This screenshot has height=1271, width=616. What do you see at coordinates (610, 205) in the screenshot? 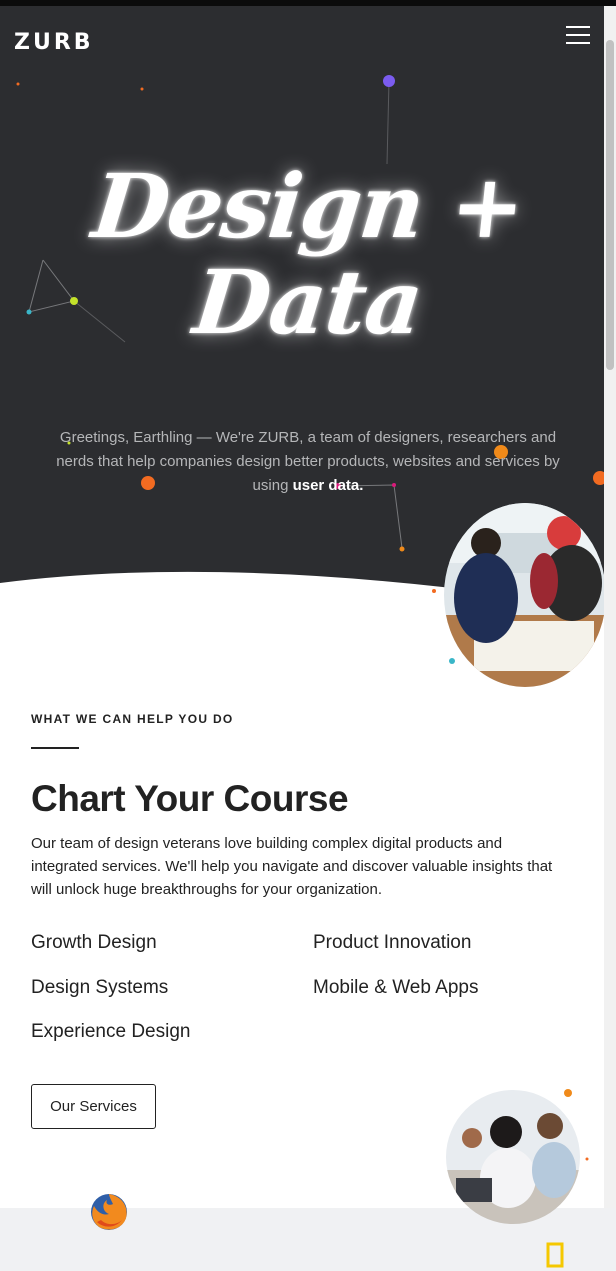
I see `scrollbar-thumb` at bounding box center [610, 205].